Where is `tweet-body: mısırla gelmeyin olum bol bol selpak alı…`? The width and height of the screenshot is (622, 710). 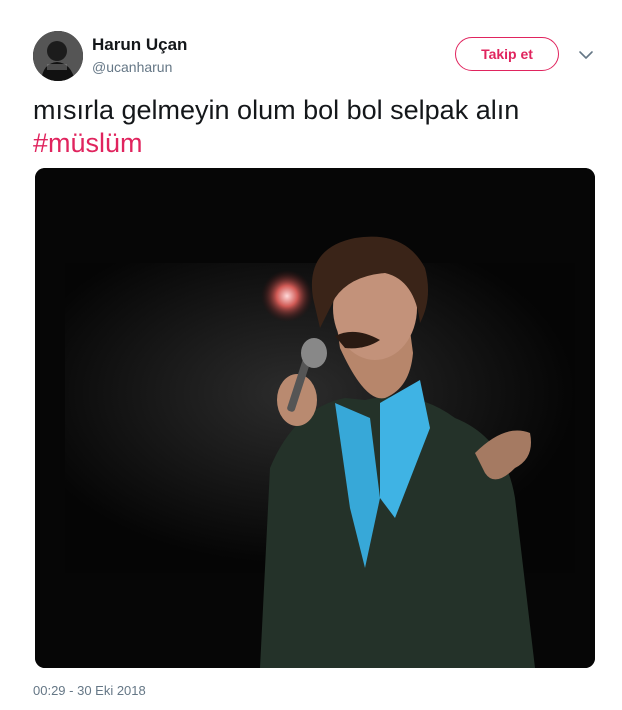 tweet-body: mısırla gelmeyin olum bol bol selpak alı… is located at coordinates (276, 110).